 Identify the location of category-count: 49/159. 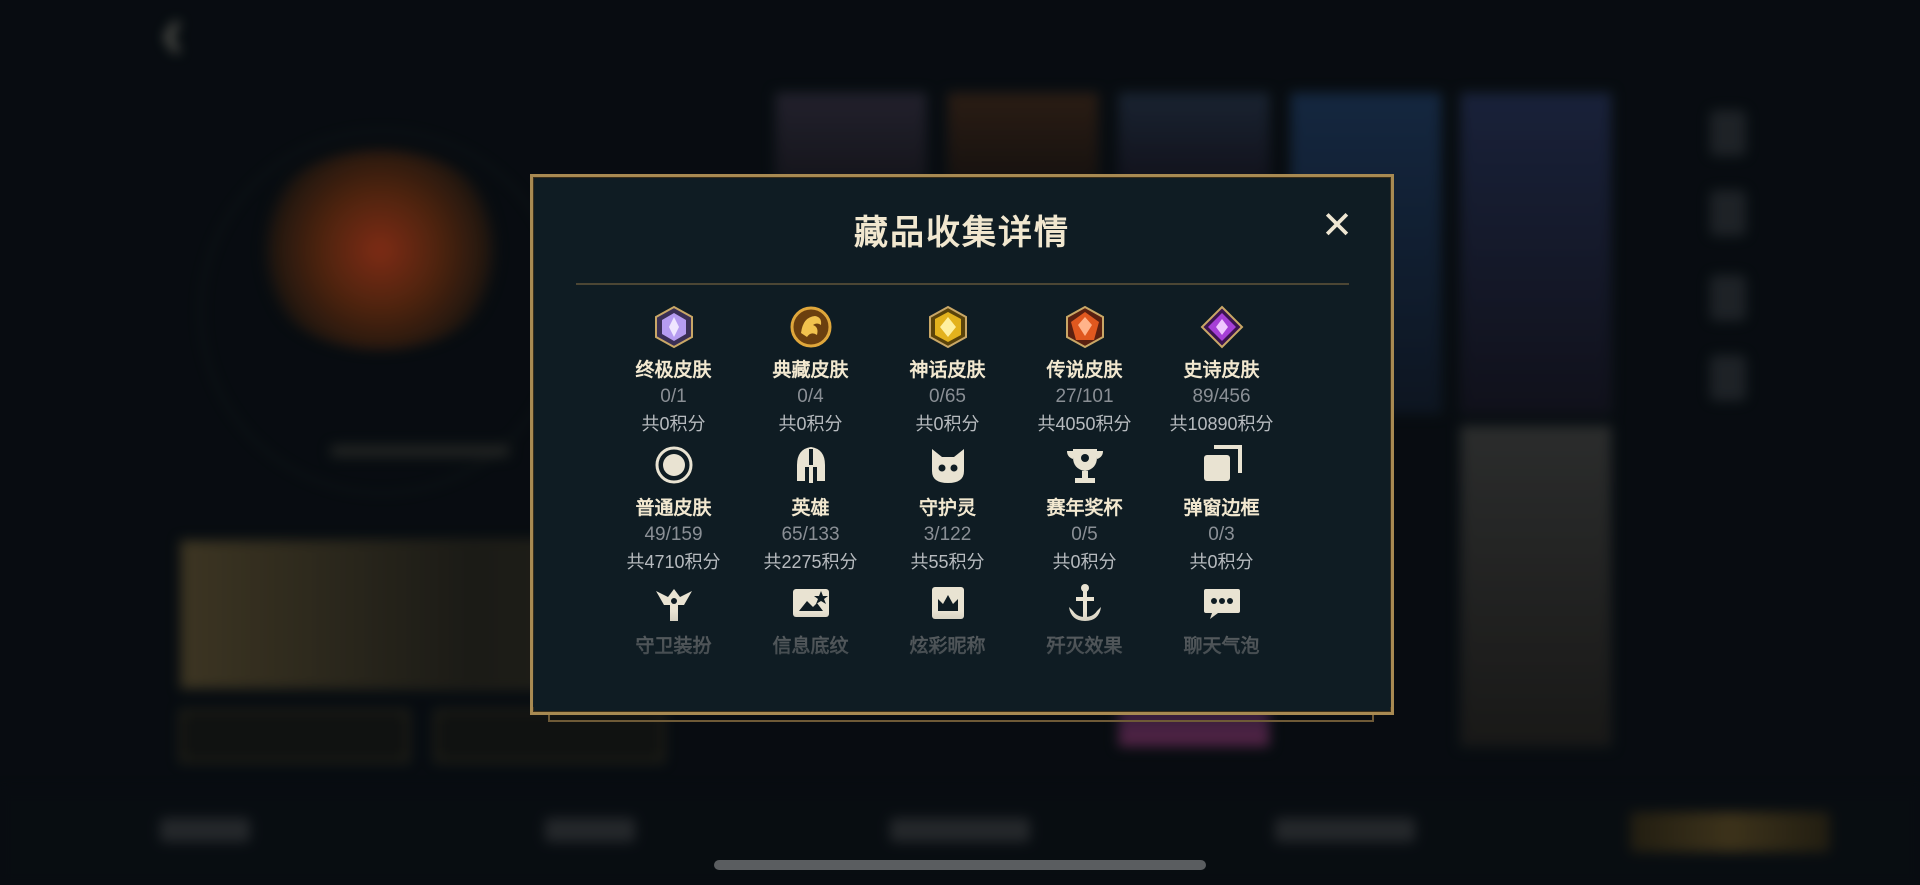
(673, 534).